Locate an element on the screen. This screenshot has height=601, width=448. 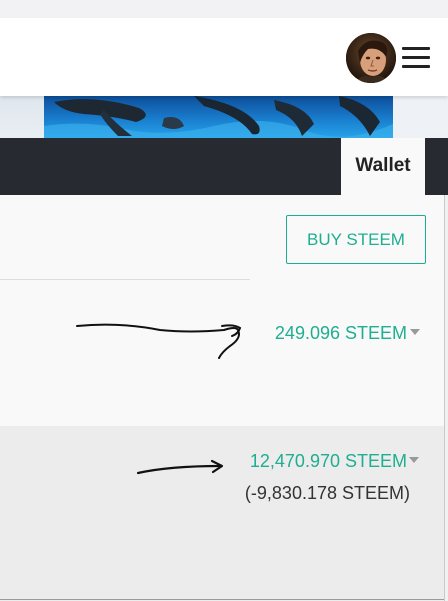
avatar-image is located at coordinates (371, 58).